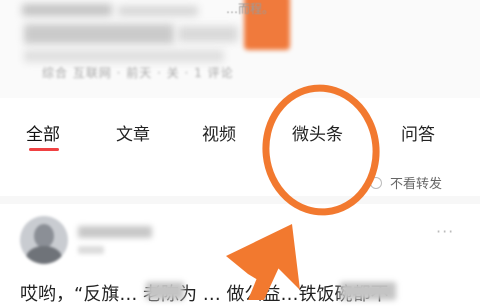 Image resolution: width=480 pixels, height=306 pixels. Describe the element at coordinates (250, 9) in the screenshot. I see `blurred-title-fragment: …而程。` at that location.